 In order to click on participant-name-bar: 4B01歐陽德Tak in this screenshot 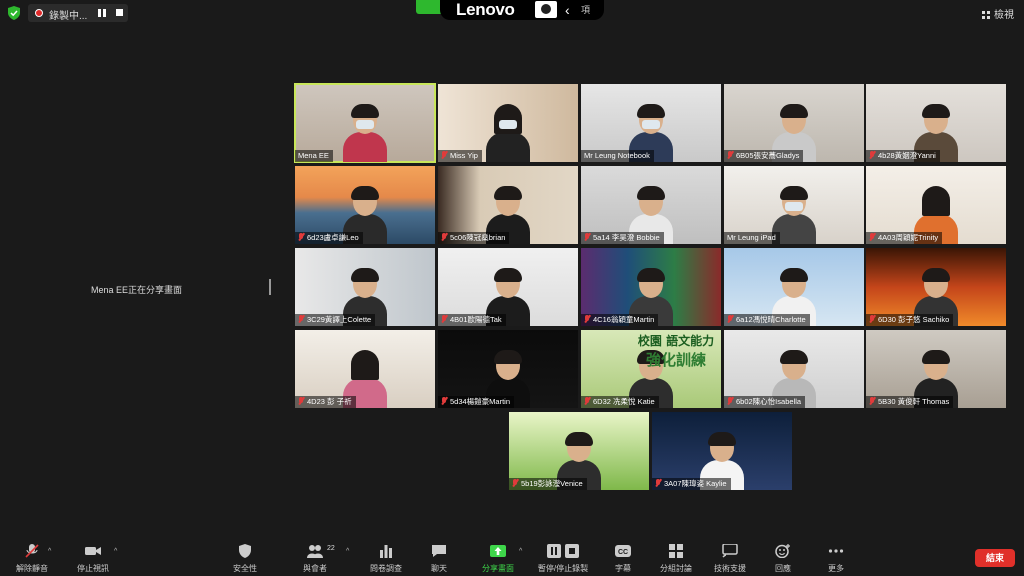, I will do `click(472, 320)`.